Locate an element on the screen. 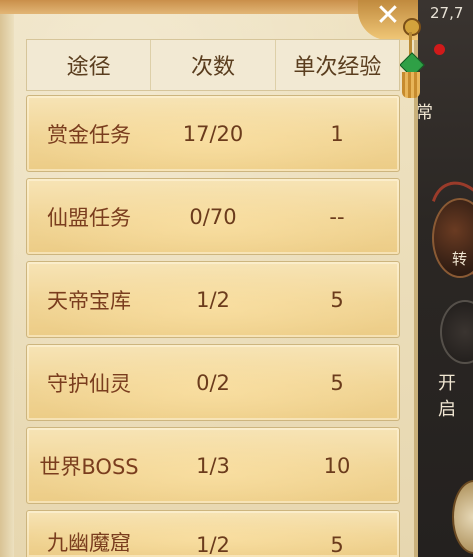 The image size is (473, 557). table-row: 世界BOSS 1/3 10 is located at coordinates (213, 465).